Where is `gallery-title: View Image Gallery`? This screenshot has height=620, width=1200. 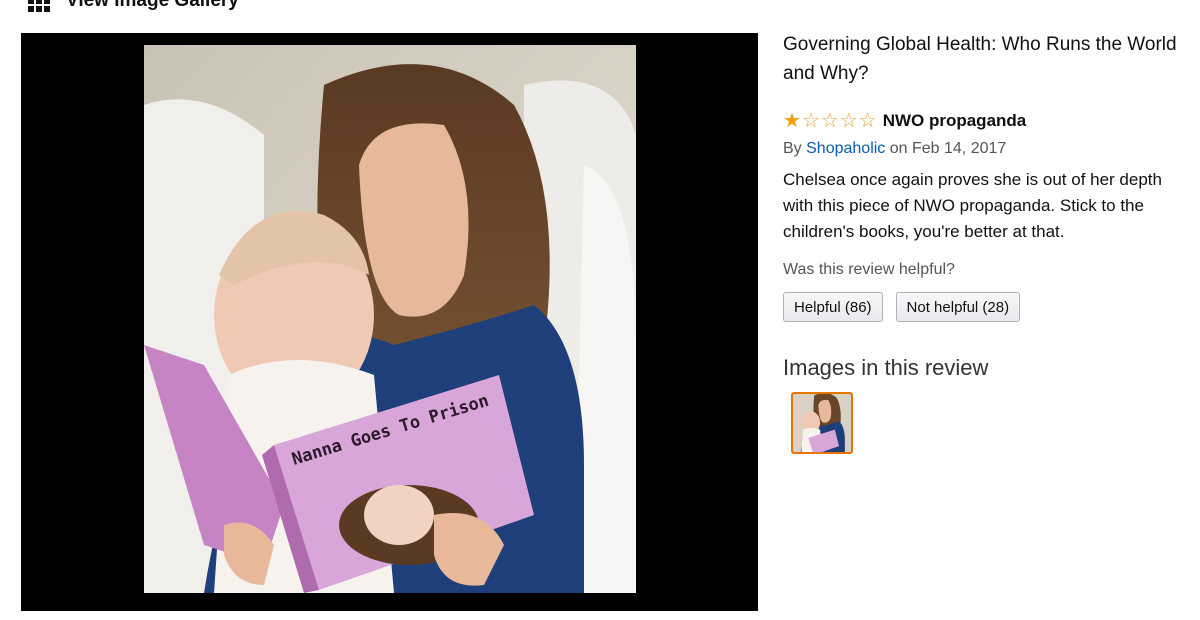
gallery-title: View Image Gallery is located at coordinates (152, 5).